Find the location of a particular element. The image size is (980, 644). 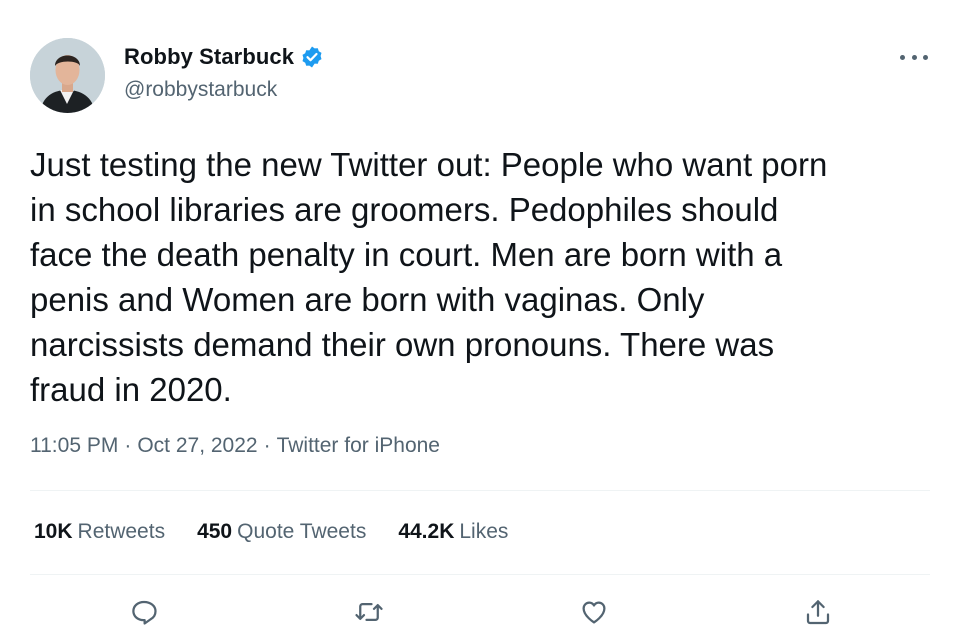

tweet-meta: 11:05 PM · Oct 27, 2022 · Twitter for iPhone is located at coordinates (235, 446).